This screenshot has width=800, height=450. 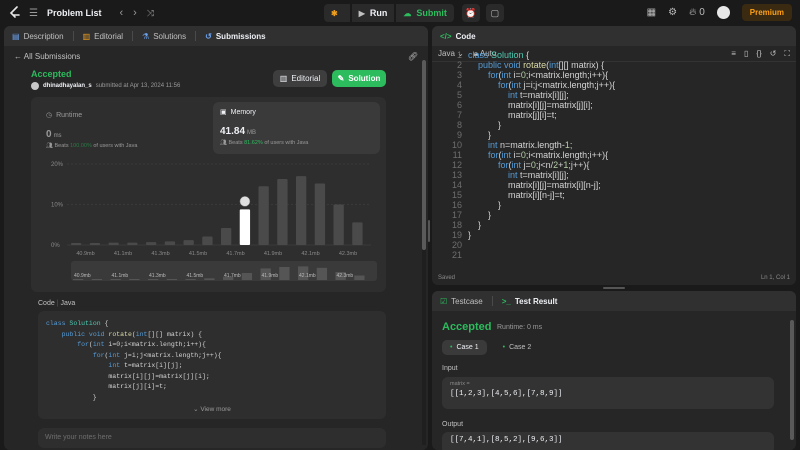 I want to click on overview-label: 40.9mb, so click(x=82, y=276).